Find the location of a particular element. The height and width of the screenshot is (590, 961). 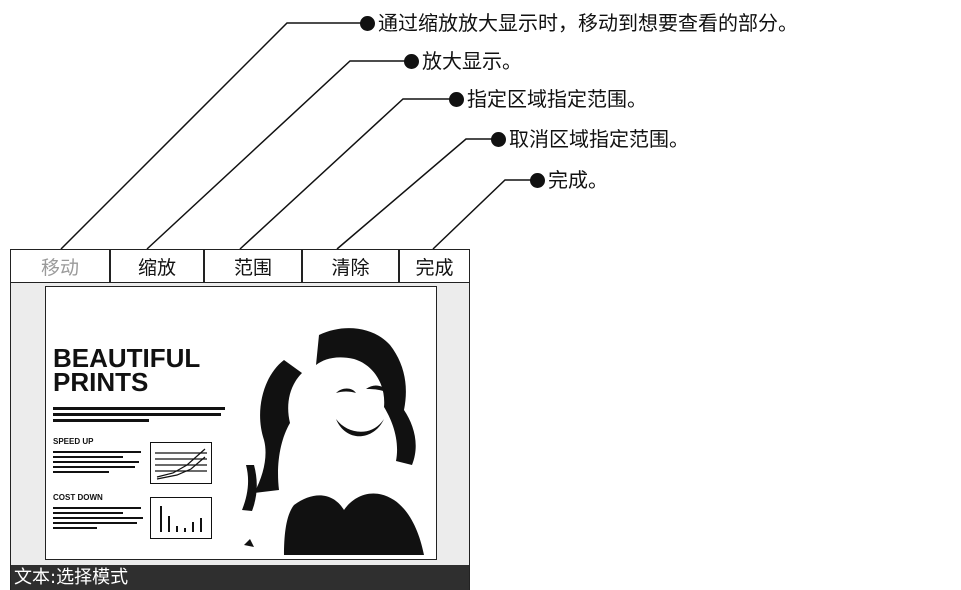

status-bar: 文本:选择模式 is located at coordinates (240, 577).